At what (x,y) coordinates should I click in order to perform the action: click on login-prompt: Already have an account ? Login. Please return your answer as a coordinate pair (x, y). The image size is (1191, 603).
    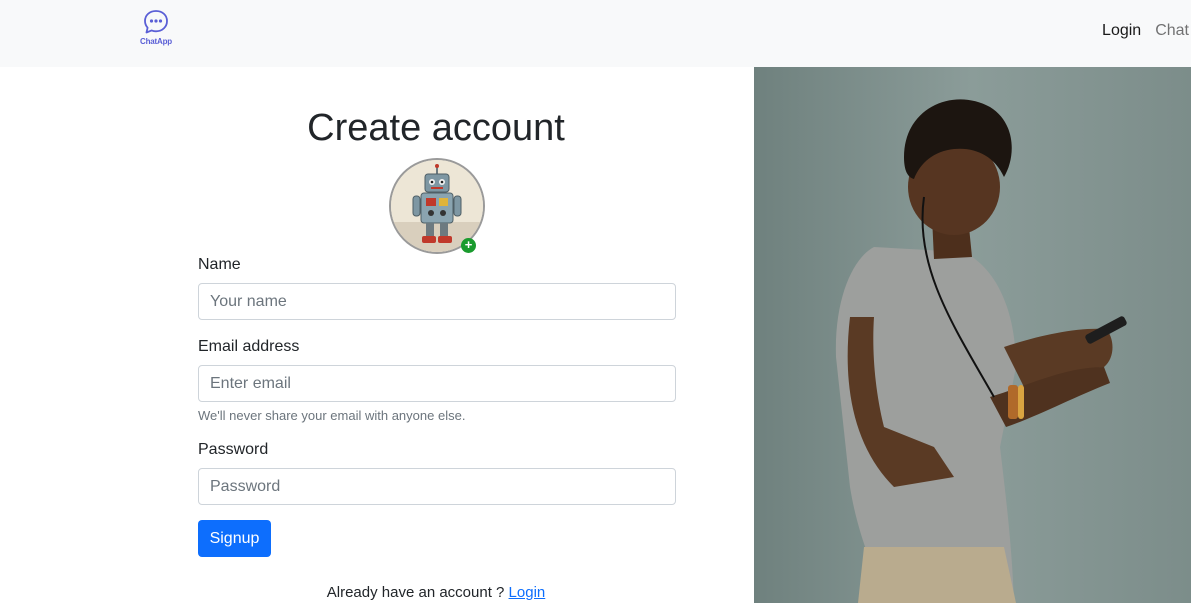
    Looking at the image, I should click on (436, 592).